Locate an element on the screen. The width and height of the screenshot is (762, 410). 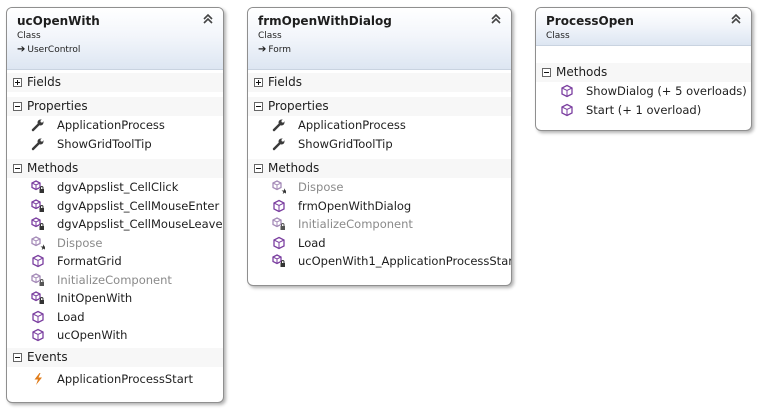
method-item: dgvAppslist_CellMouseLeave is located at coordinates (115, 224).